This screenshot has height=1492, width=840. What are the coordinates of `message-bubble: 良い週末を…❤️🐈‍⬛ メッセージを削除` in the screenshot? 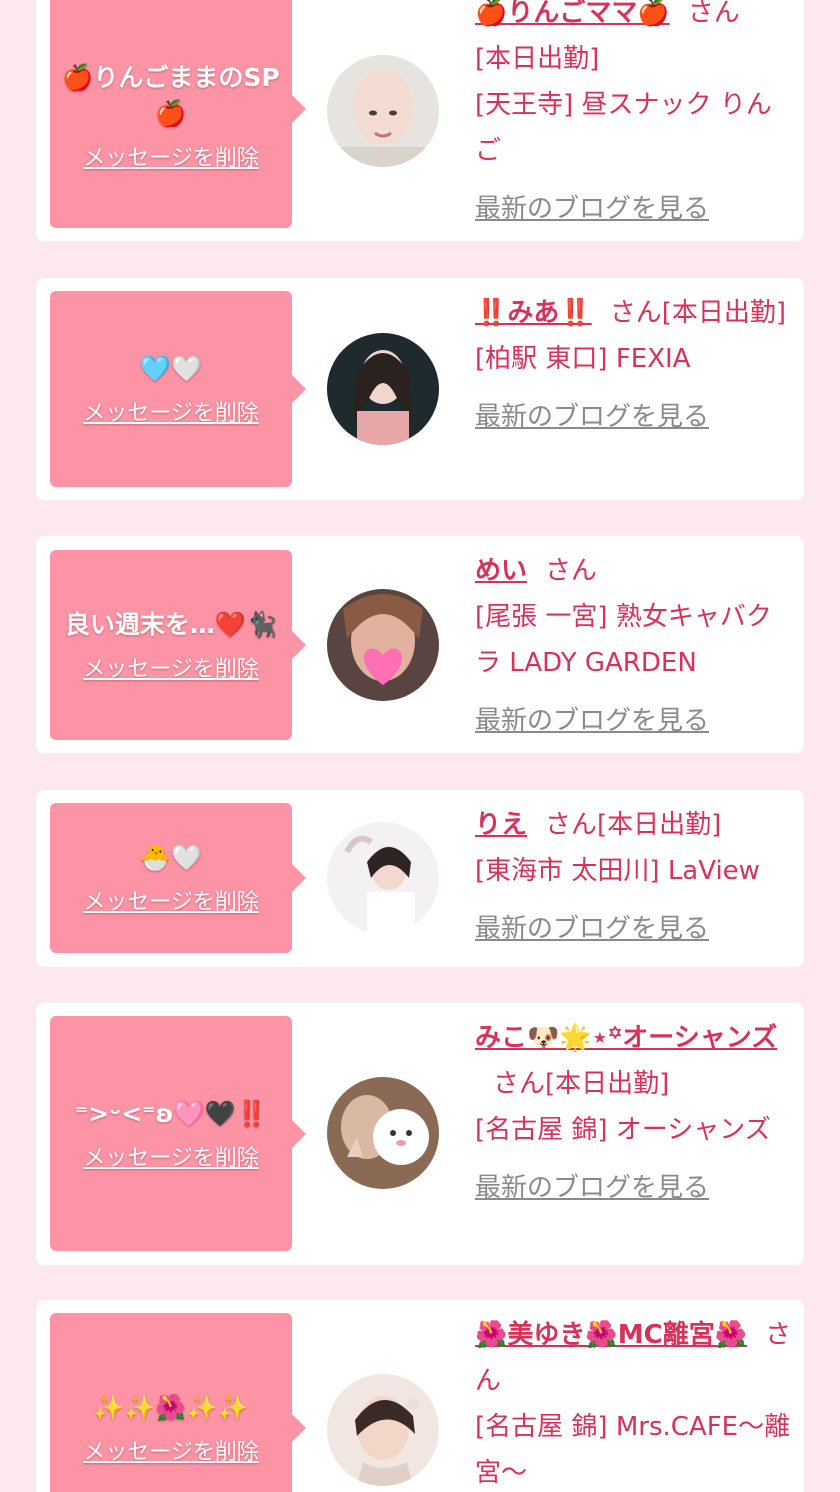 It's located at (178, 645).